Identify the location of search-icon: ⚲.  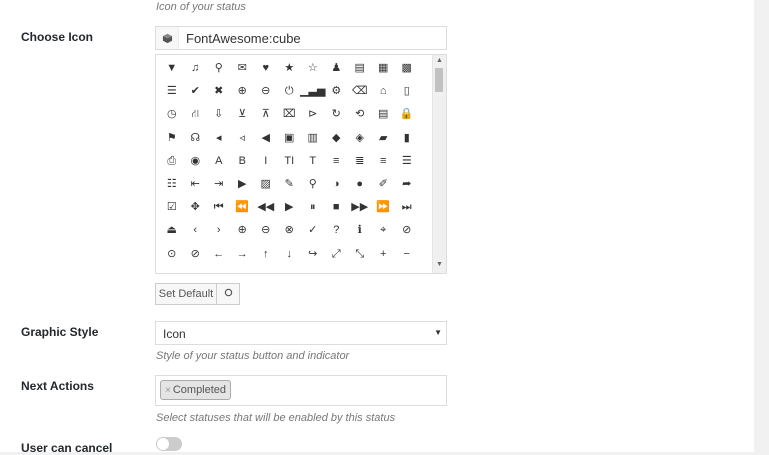
(219, 68).